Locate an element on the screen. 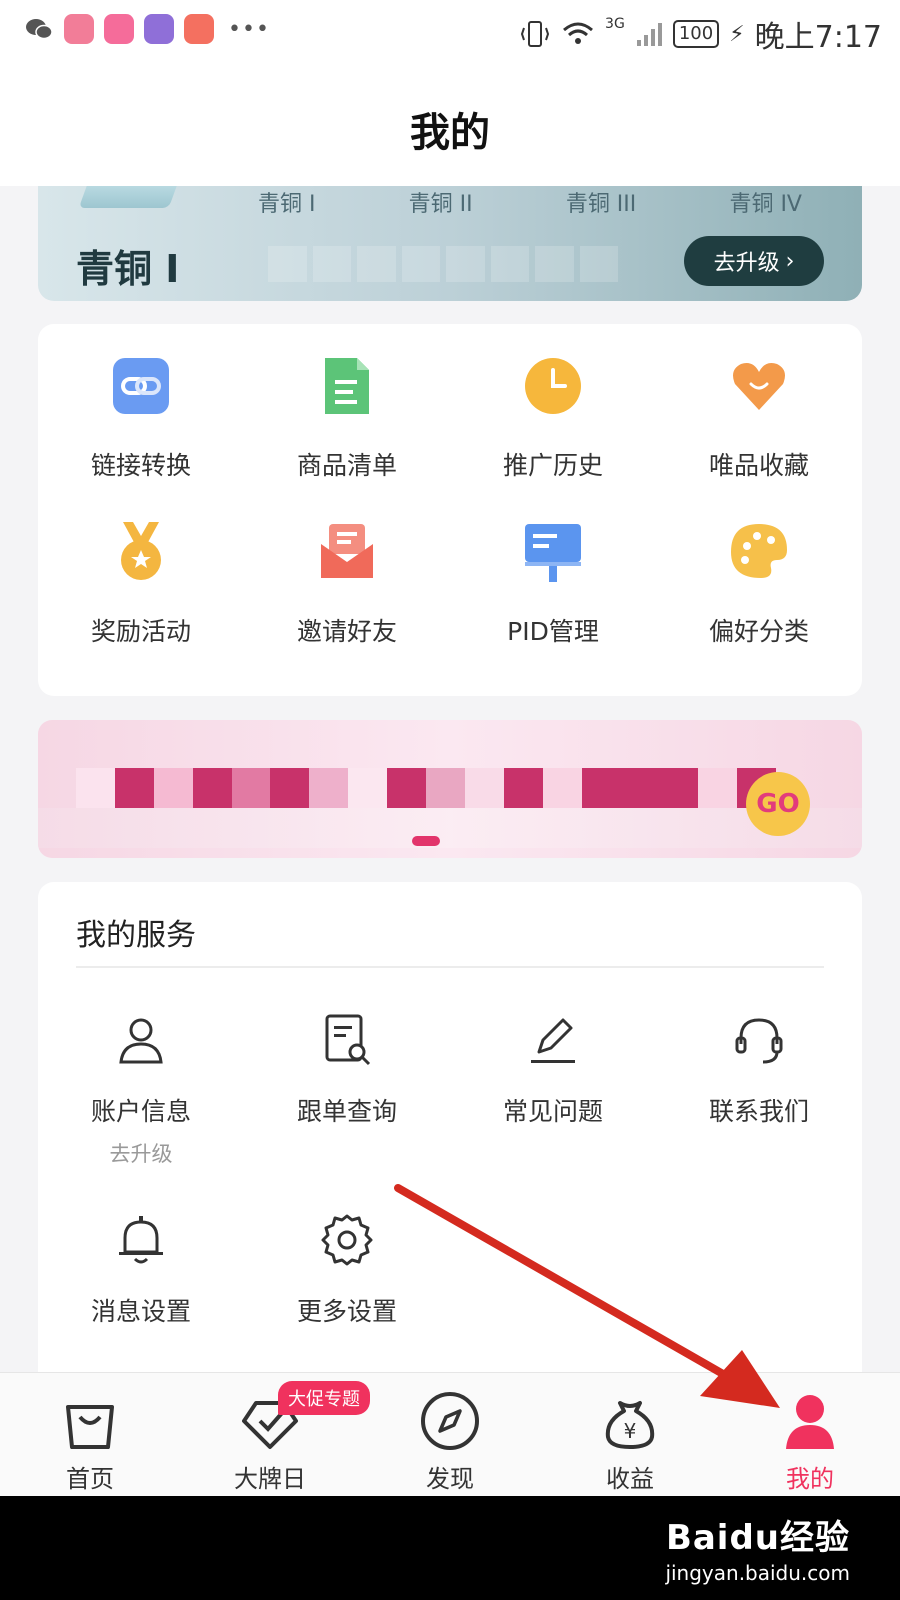 This screenshot has height=1600, width=900. tab-label: 收益 is located at coordinates (630, 1479).